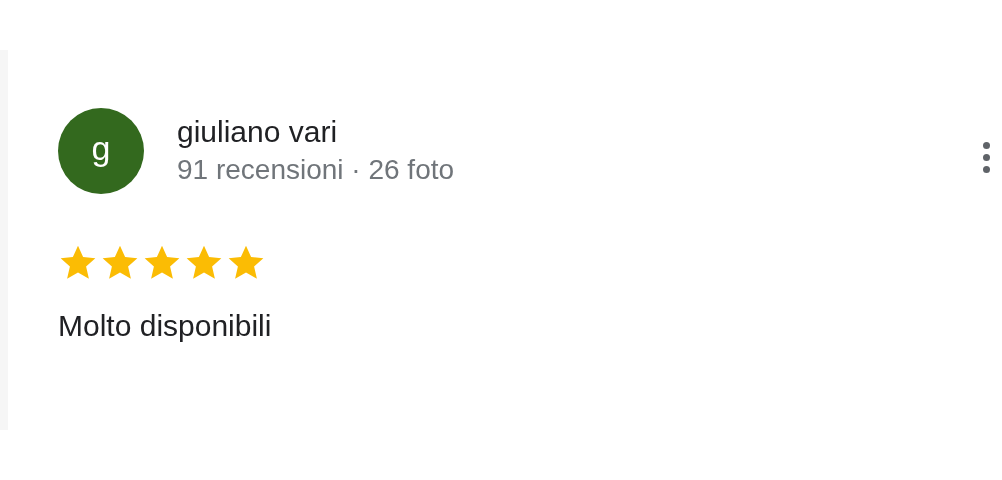  I want to click on author-name: giuliano vari, so click(316, 132).